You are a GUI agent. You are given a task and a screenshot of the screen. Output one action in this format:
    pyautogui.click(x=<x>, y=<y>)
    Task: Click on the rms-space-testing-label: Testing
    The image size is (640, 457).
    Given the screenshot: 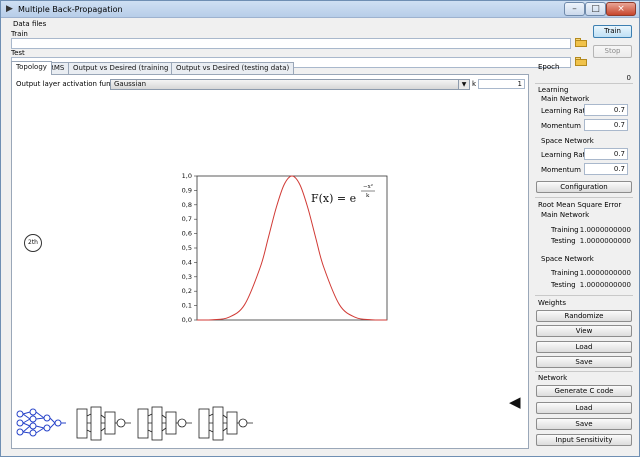 What is the action you would take?
    pyautogui.click(x=563, y=285)
    